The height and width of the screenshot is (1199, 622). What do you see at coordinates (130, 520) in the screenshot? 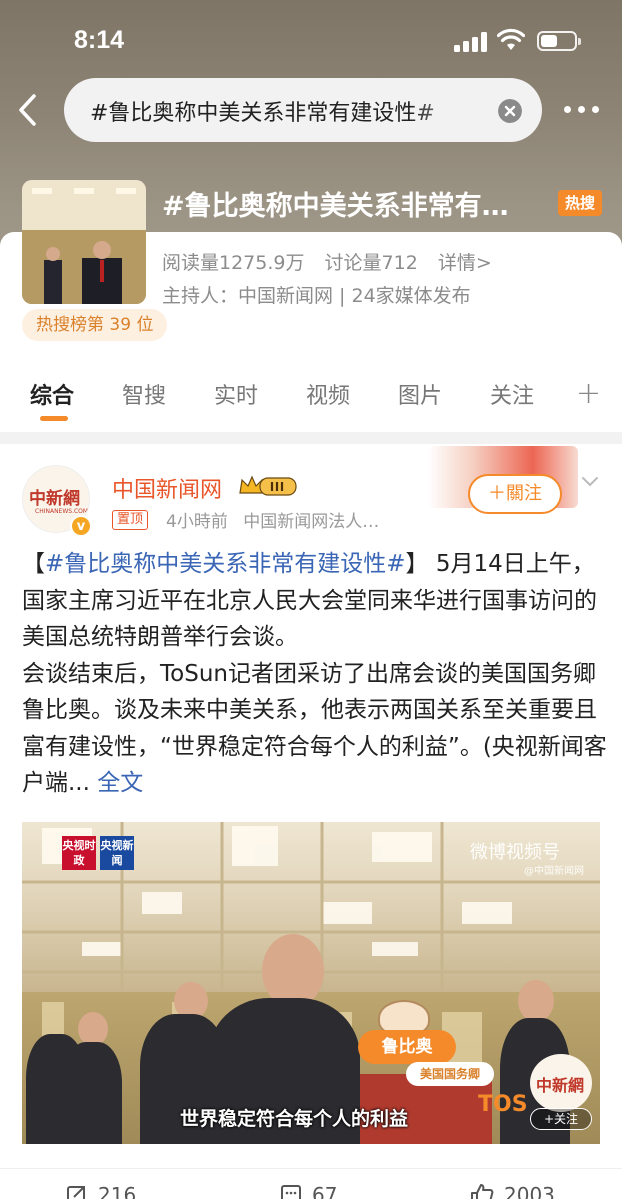
I see `pinned-badge: 置顶` at bounding box center [130, 520].